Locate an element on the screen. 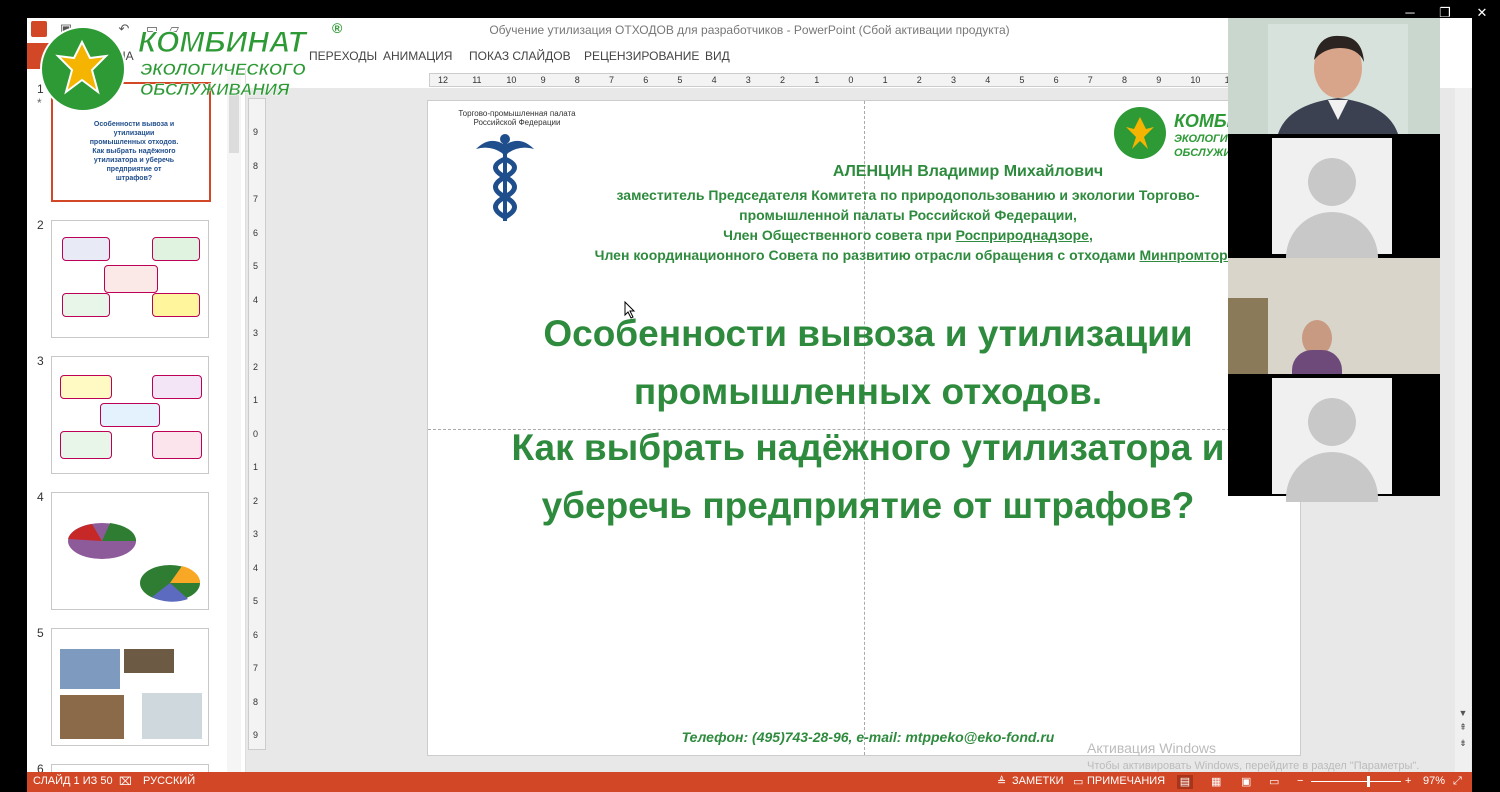  zoom-level: 97% is located at coordinates (1434, 781).